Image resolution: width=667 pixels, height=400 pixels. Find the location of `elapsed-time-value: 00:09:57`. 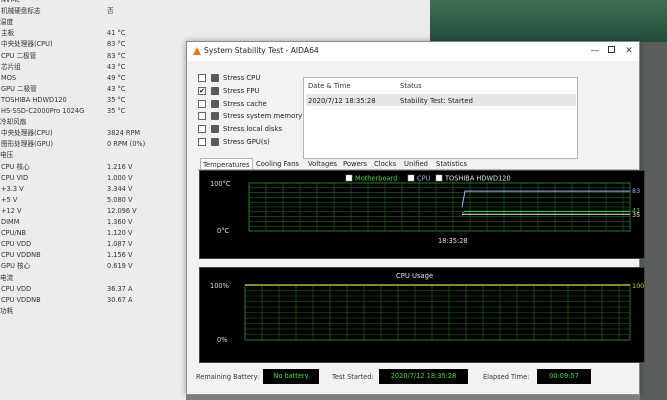

elapsed-time-value: 00:09:57 is located at coordinates (564, 376).